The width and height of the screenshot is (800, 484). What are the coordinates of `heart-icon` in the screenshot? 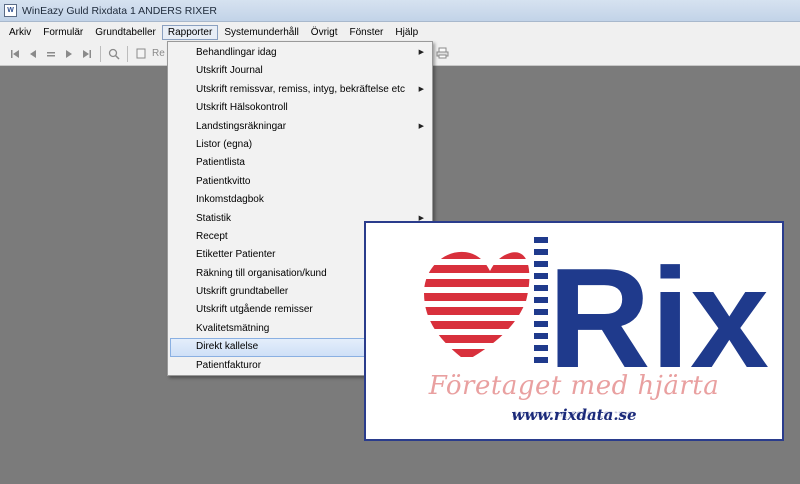 It's located at (477, 306).